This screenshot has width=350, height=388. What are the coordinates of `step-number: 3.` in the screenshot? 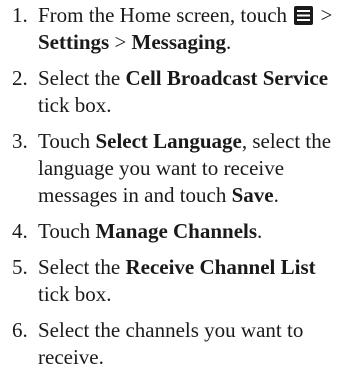 It's located at (20, 141).